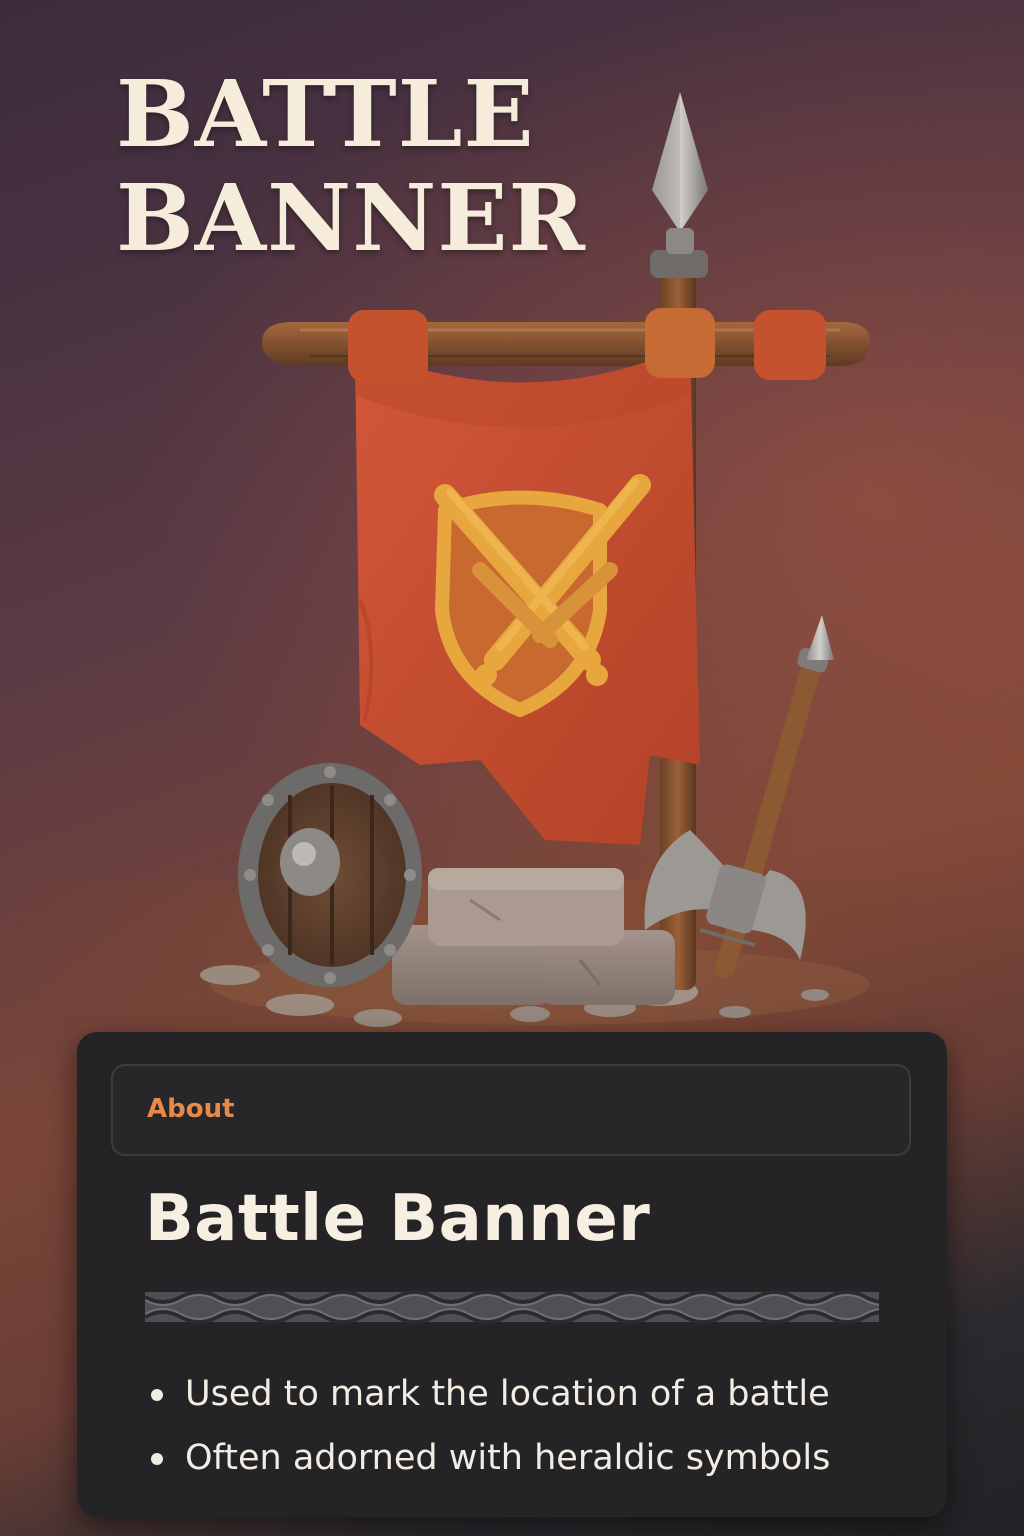  What do you see at coordinates (512, 1307) in the screenshot?
I see `celtic-knot-divider` at bounding box center [512, 1307].